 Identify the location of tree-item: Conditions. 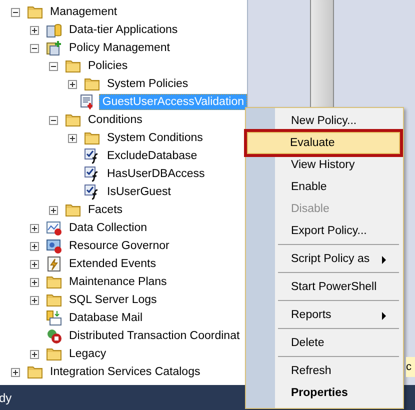
(115, 120).